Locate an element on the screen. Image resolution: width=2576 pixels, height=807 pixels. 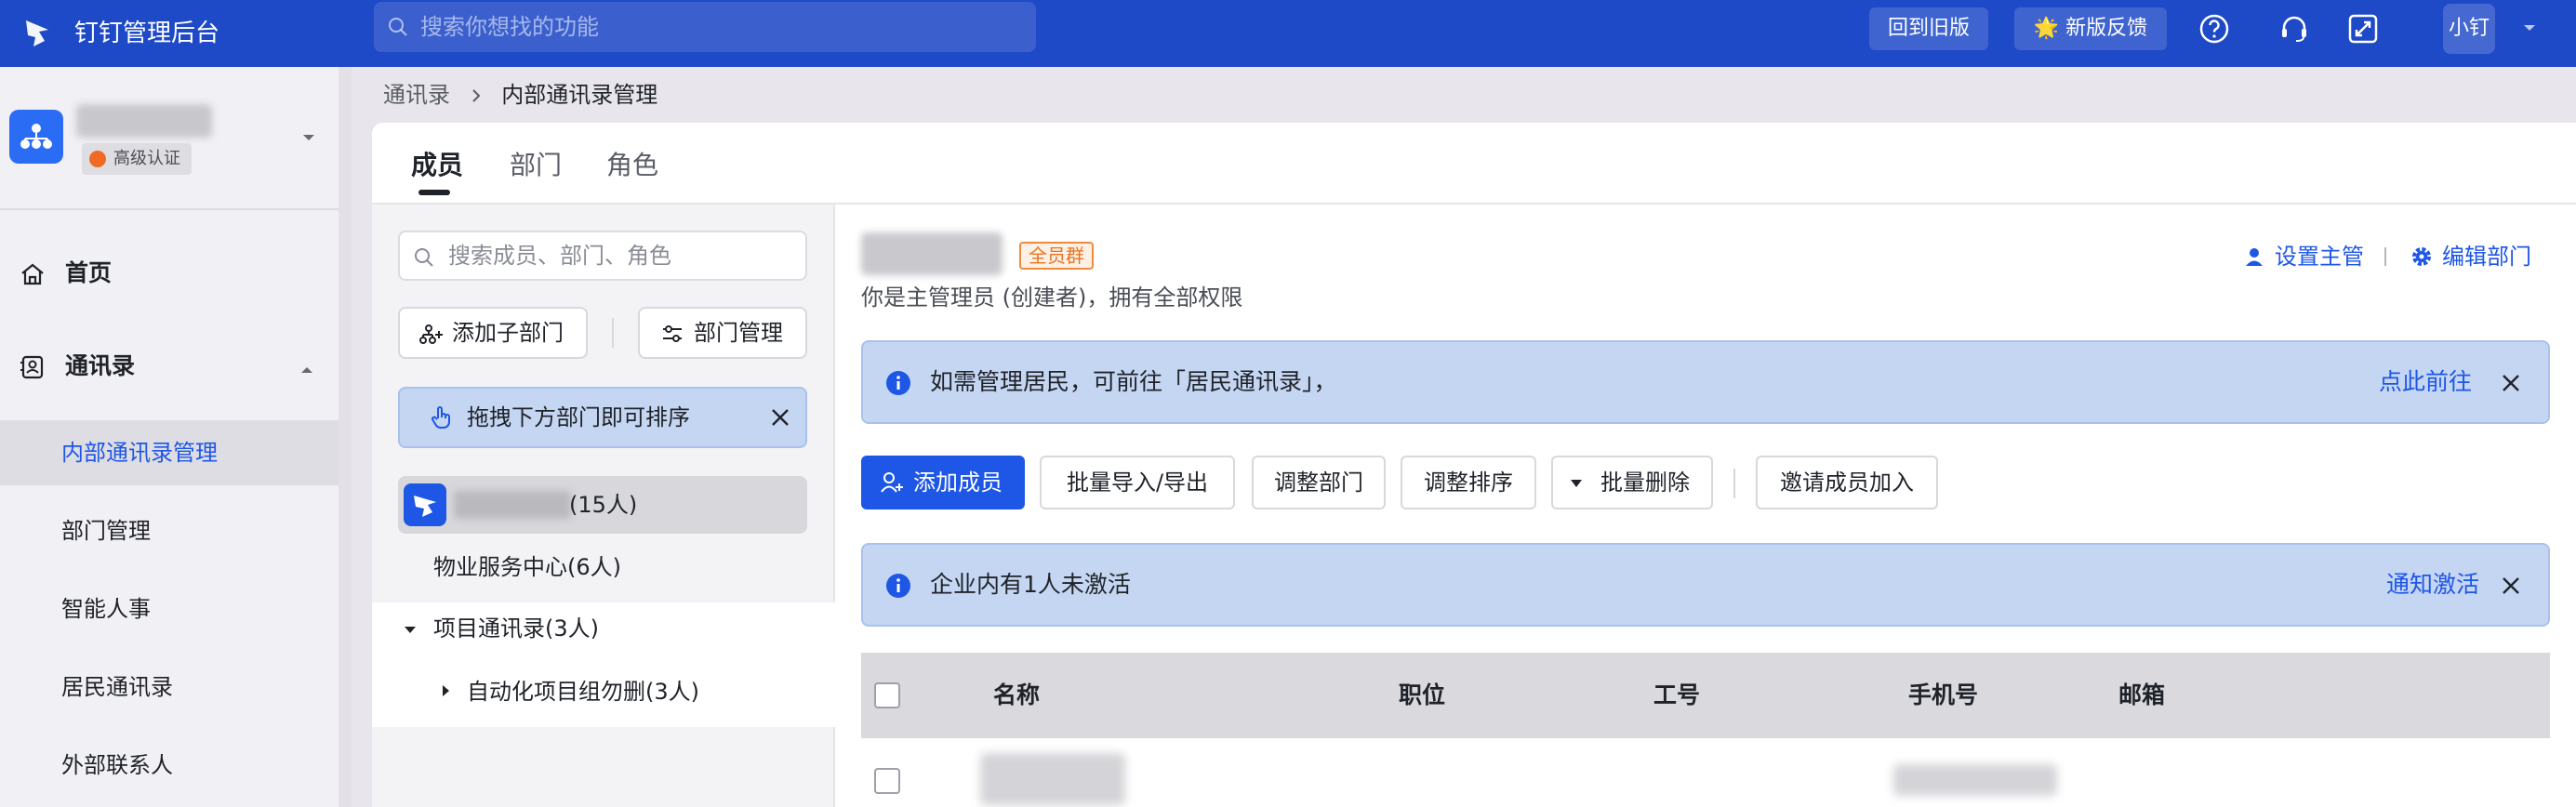
link-label: 设置主管 is located at coordinates (2319, 257).